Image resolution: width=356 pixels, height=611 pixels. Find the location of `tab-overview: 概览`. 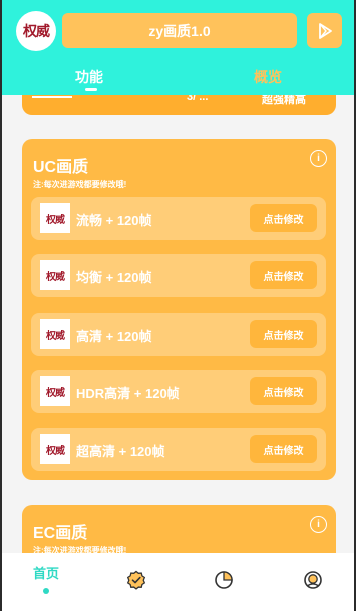

tab-overview: 概览 is located at coordinates (268, 77).